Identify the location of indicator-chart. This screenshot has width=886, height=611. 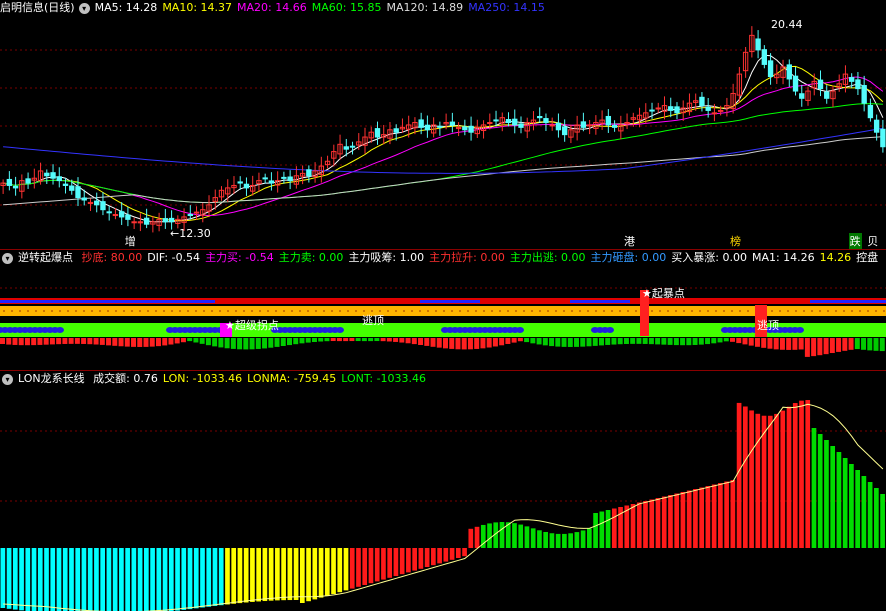
(443, 322).